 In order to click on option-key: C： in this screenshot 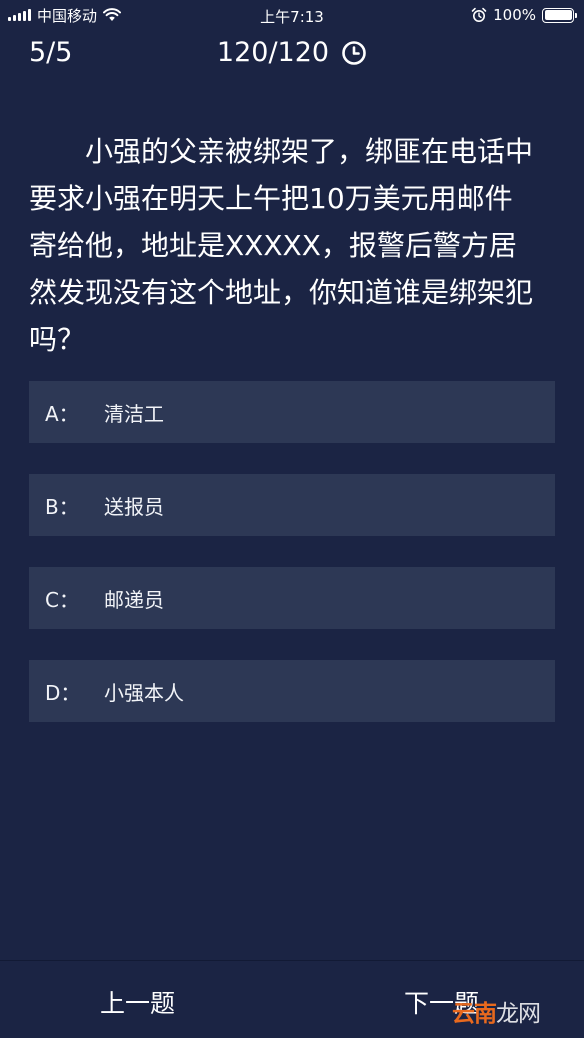, I will do `click(62, 599)`.